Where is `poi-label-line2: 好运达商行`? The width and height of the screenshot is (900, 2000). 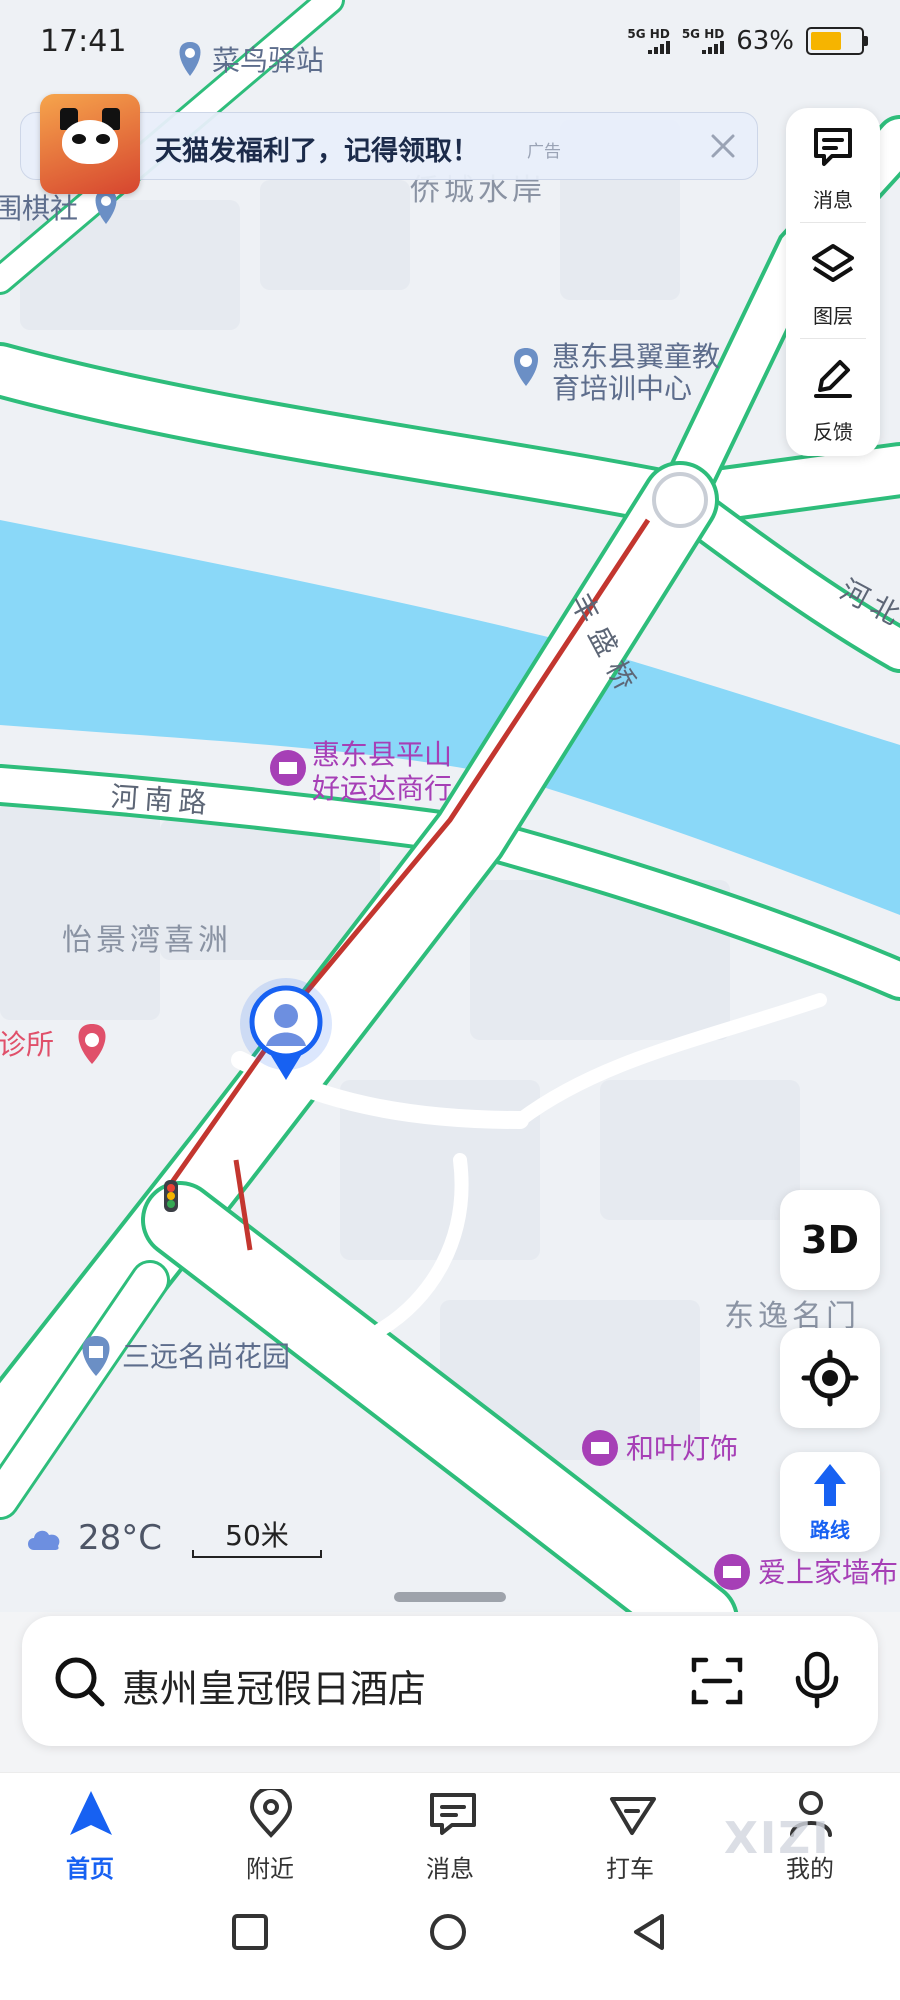
poi-label-line2: 好运达商行 is located at coordinates (382, 788).